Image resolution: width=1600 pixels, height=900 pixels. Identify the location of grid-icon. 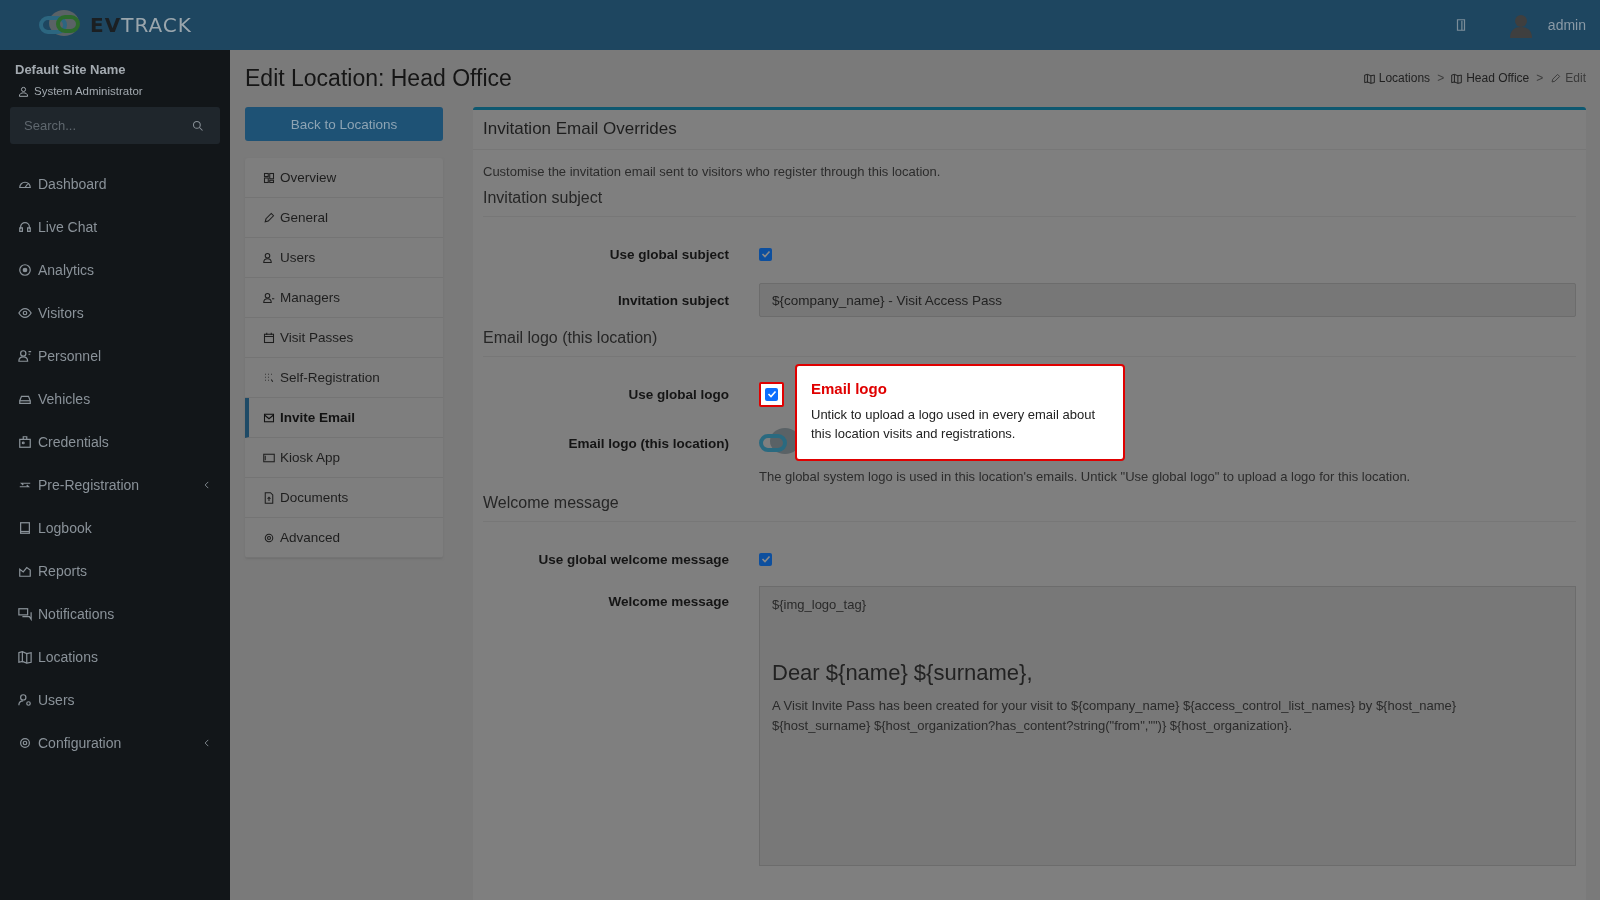
(269, 177).